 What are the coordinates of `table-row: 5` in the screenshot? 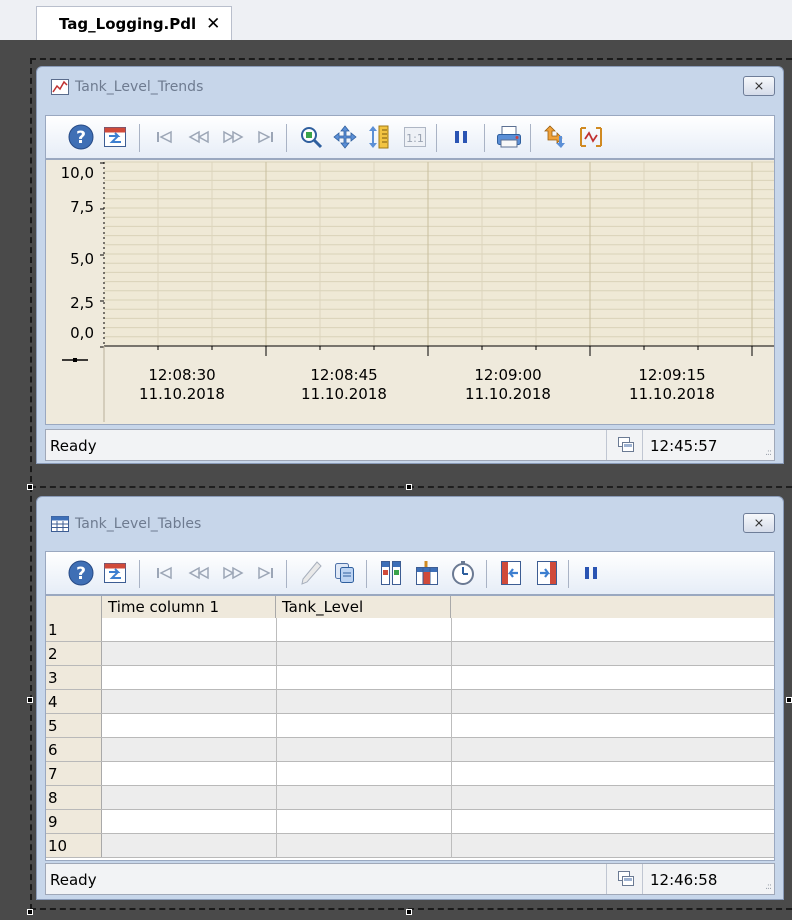 It's located at (410, 726).